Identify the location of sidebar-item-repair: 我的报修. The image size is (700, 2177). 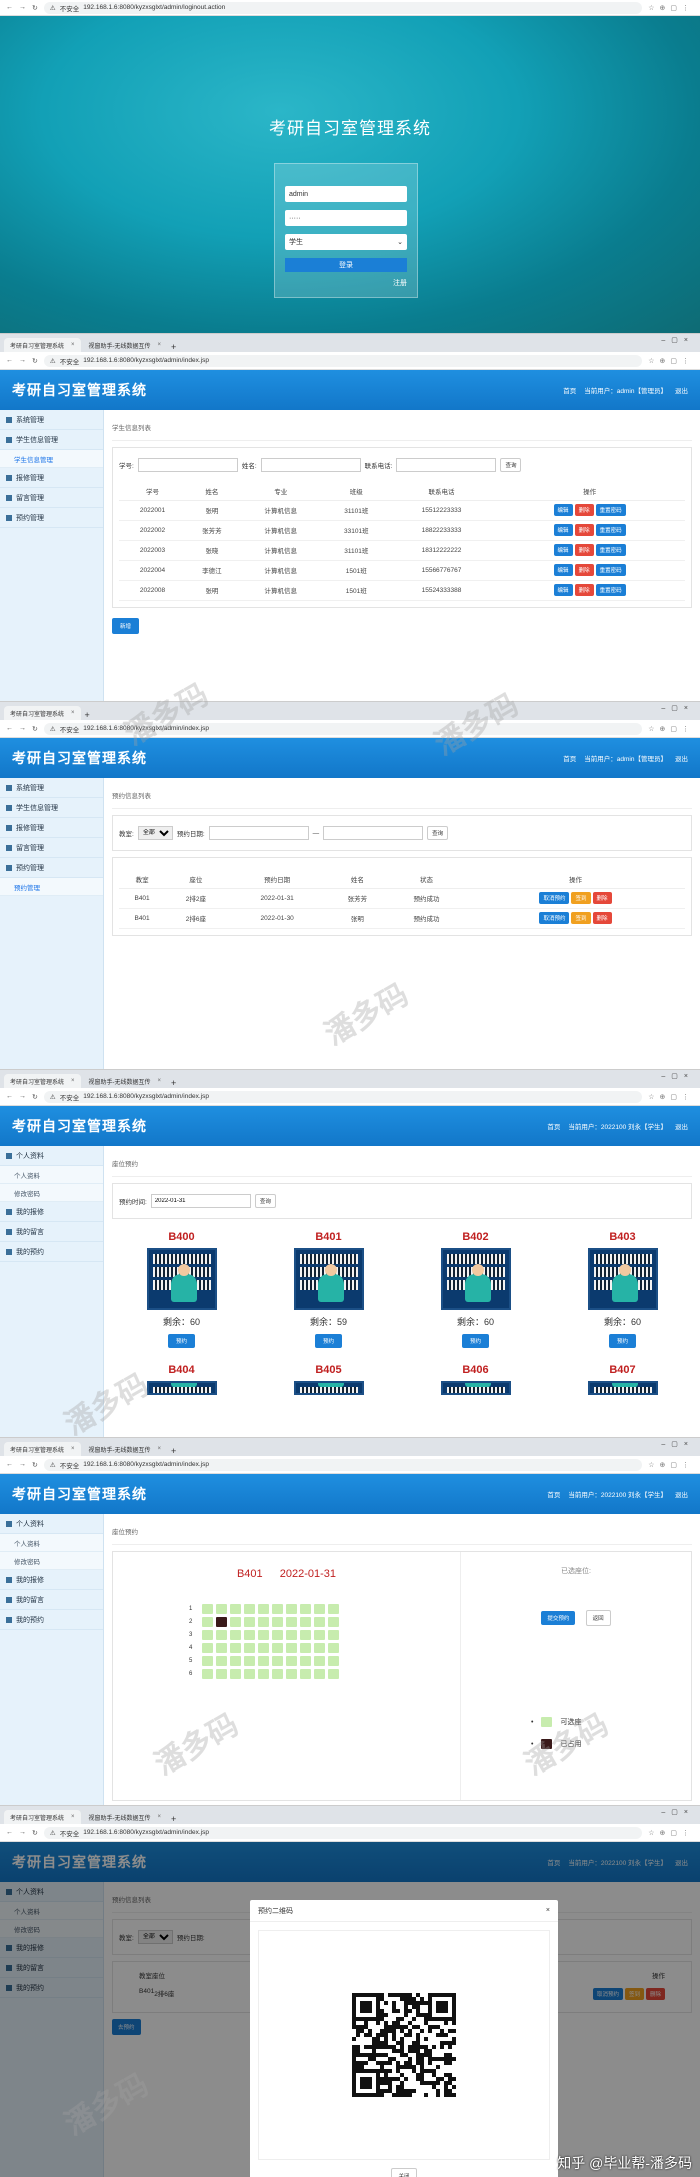
(51, 1212).